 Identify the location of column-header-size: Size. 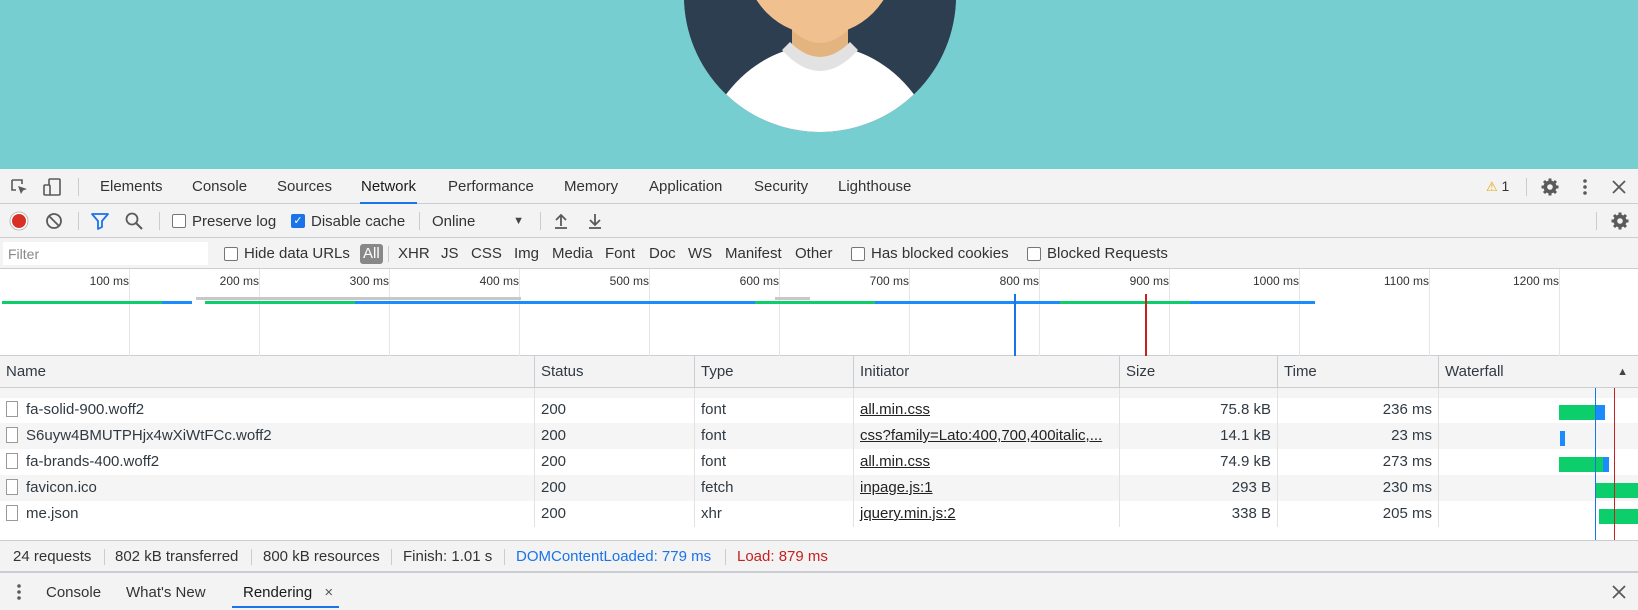
(1199, 372).